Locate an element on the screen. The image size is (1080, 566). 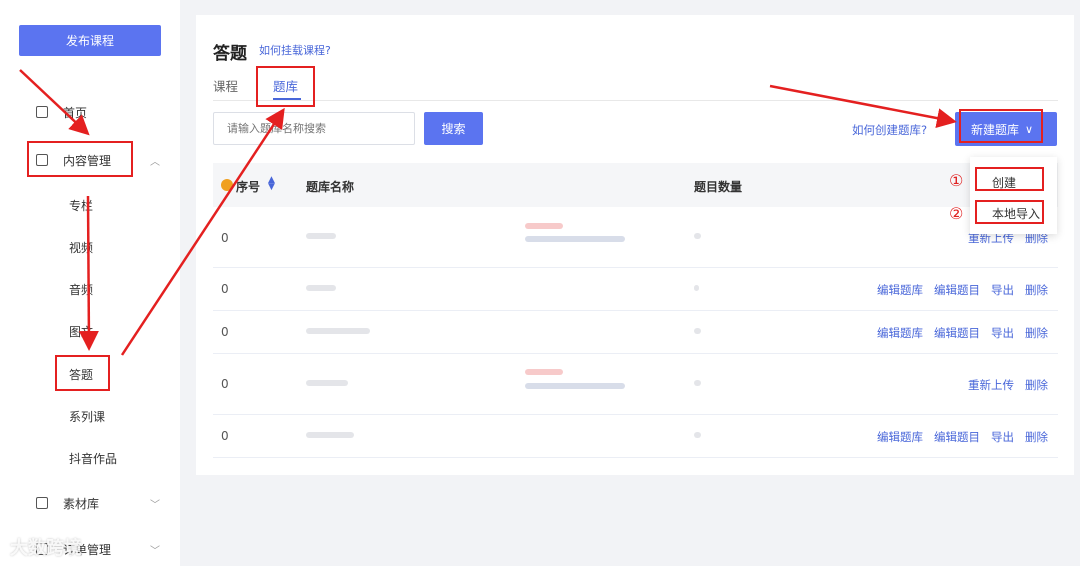
arrow-to-content-management is located at coordinates (54, 102).